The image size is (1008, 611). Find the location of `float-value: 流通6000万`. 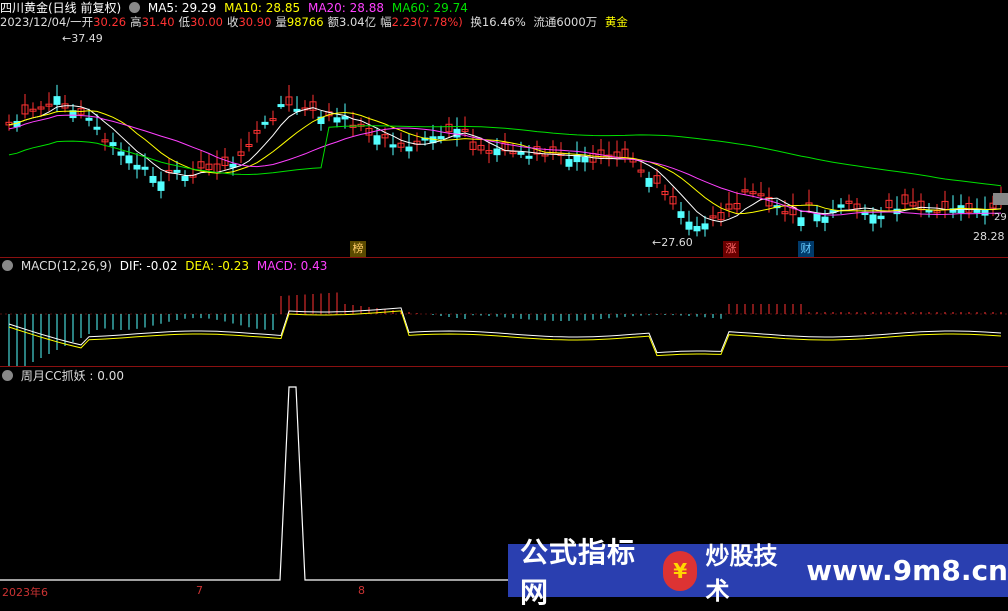

float-value: 流通6000万 is located at coordinates (565, 22).